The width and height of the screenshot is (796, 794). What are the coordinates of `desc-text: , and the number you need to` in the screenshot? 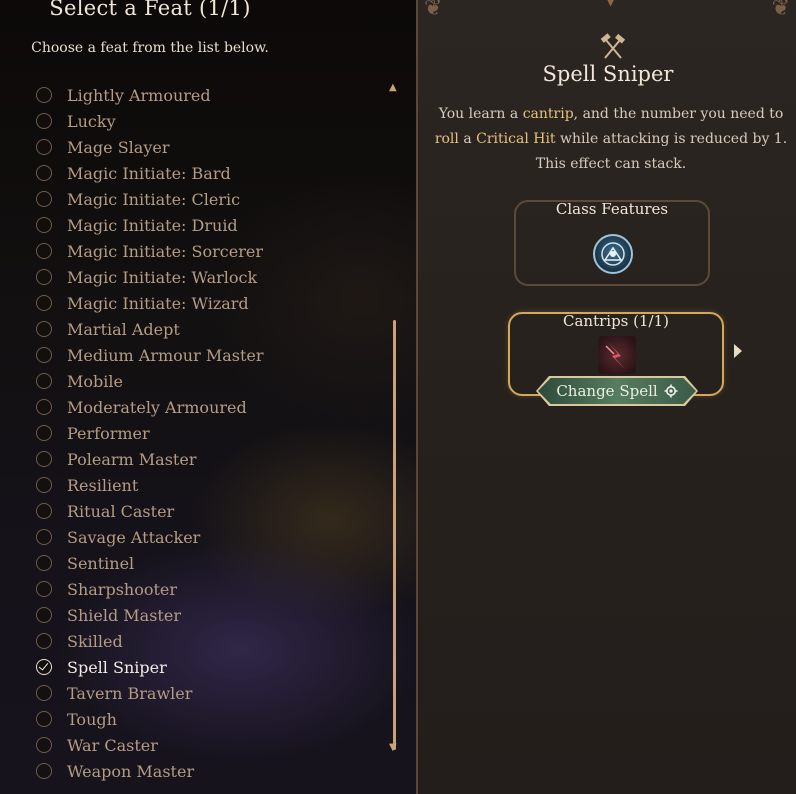 It's located at (678, 114).